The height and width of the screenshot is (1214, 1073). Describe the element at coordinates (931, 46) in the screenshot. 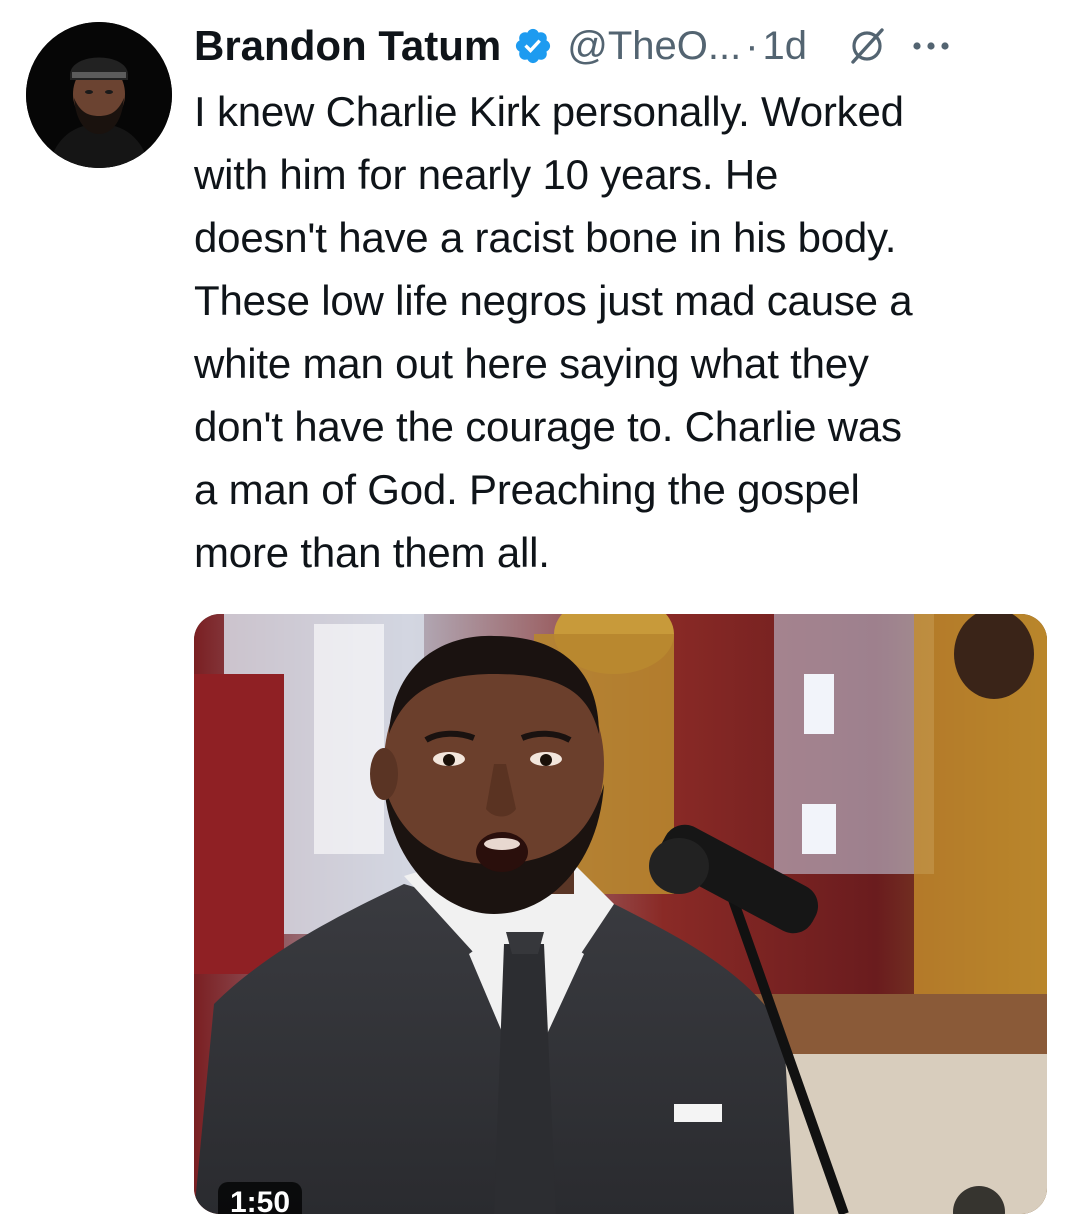

I see `more-options-icon` at that location.